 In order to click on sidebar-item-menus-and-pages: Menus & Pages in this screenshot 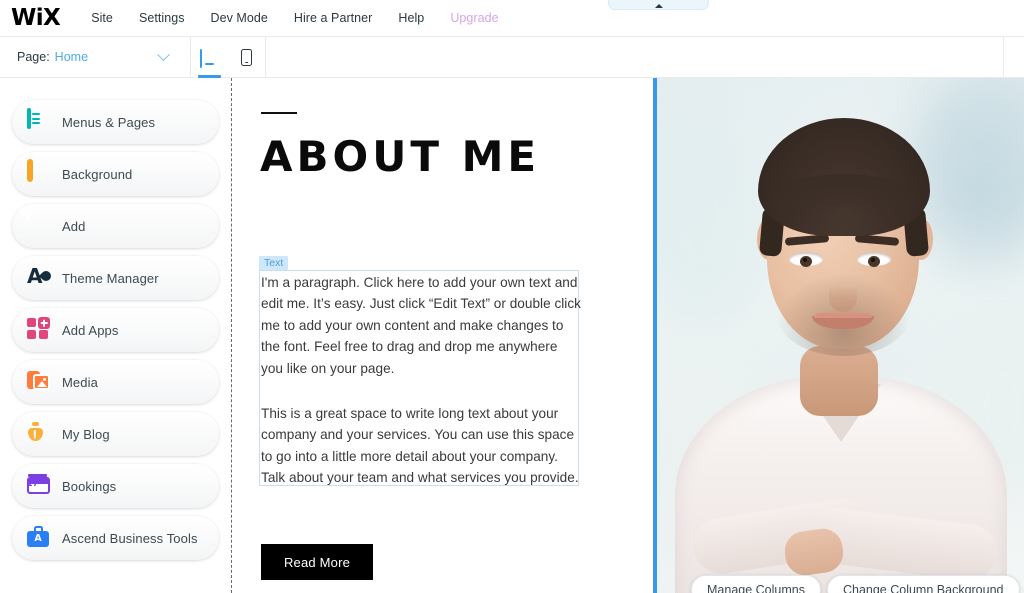, I will do `click(115, 122)`.